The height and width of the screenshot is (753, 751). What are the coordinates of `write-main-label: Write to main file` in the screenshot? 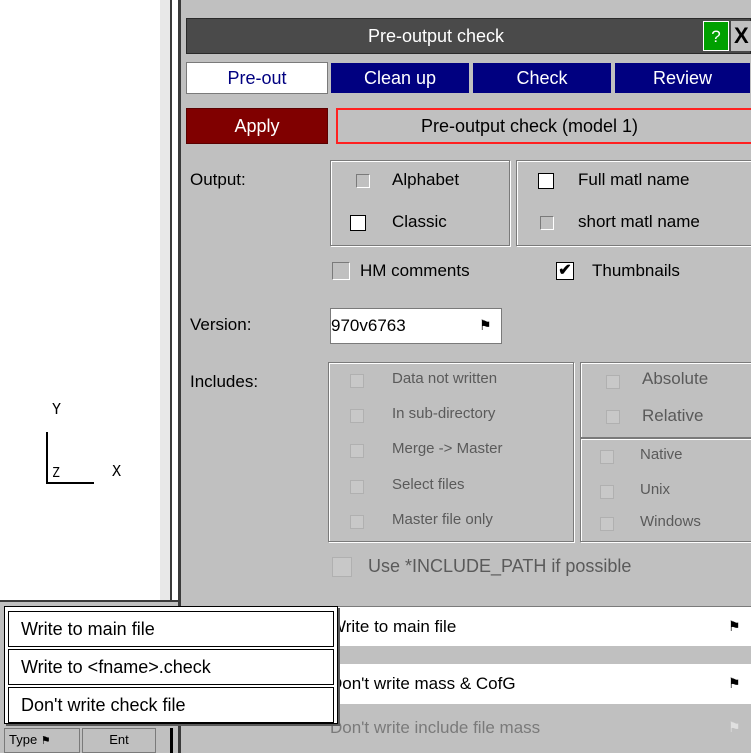 It's located at (393, 626).